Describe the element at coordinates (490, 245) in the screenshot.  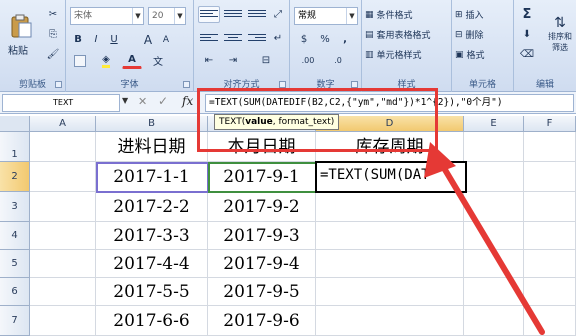
I see `arrow-shaft` at that location.